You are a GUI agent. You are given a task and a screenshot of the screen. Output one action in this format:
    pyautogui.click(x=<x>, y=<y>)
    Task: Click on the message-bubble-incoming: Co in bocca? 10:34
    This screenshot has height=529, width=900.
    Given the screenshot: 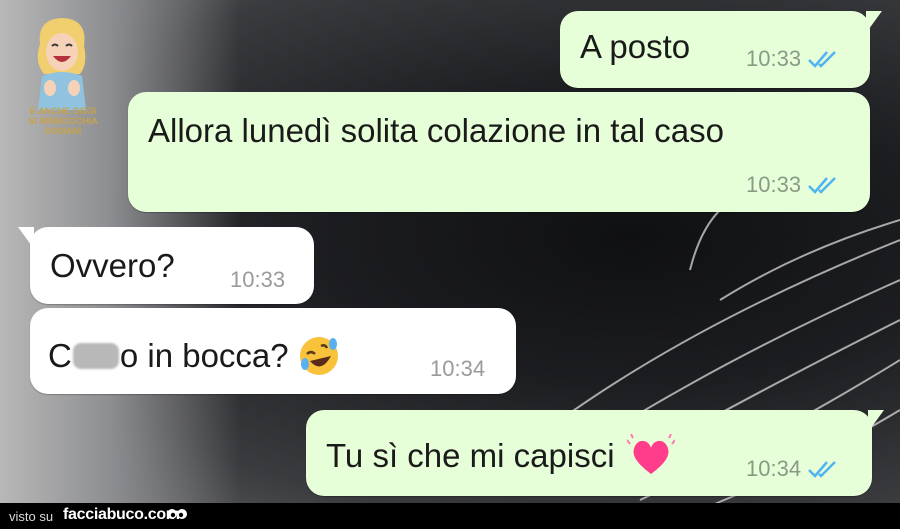 What is the action you would take?
    pyautogui.click(x=273, y=351)
    